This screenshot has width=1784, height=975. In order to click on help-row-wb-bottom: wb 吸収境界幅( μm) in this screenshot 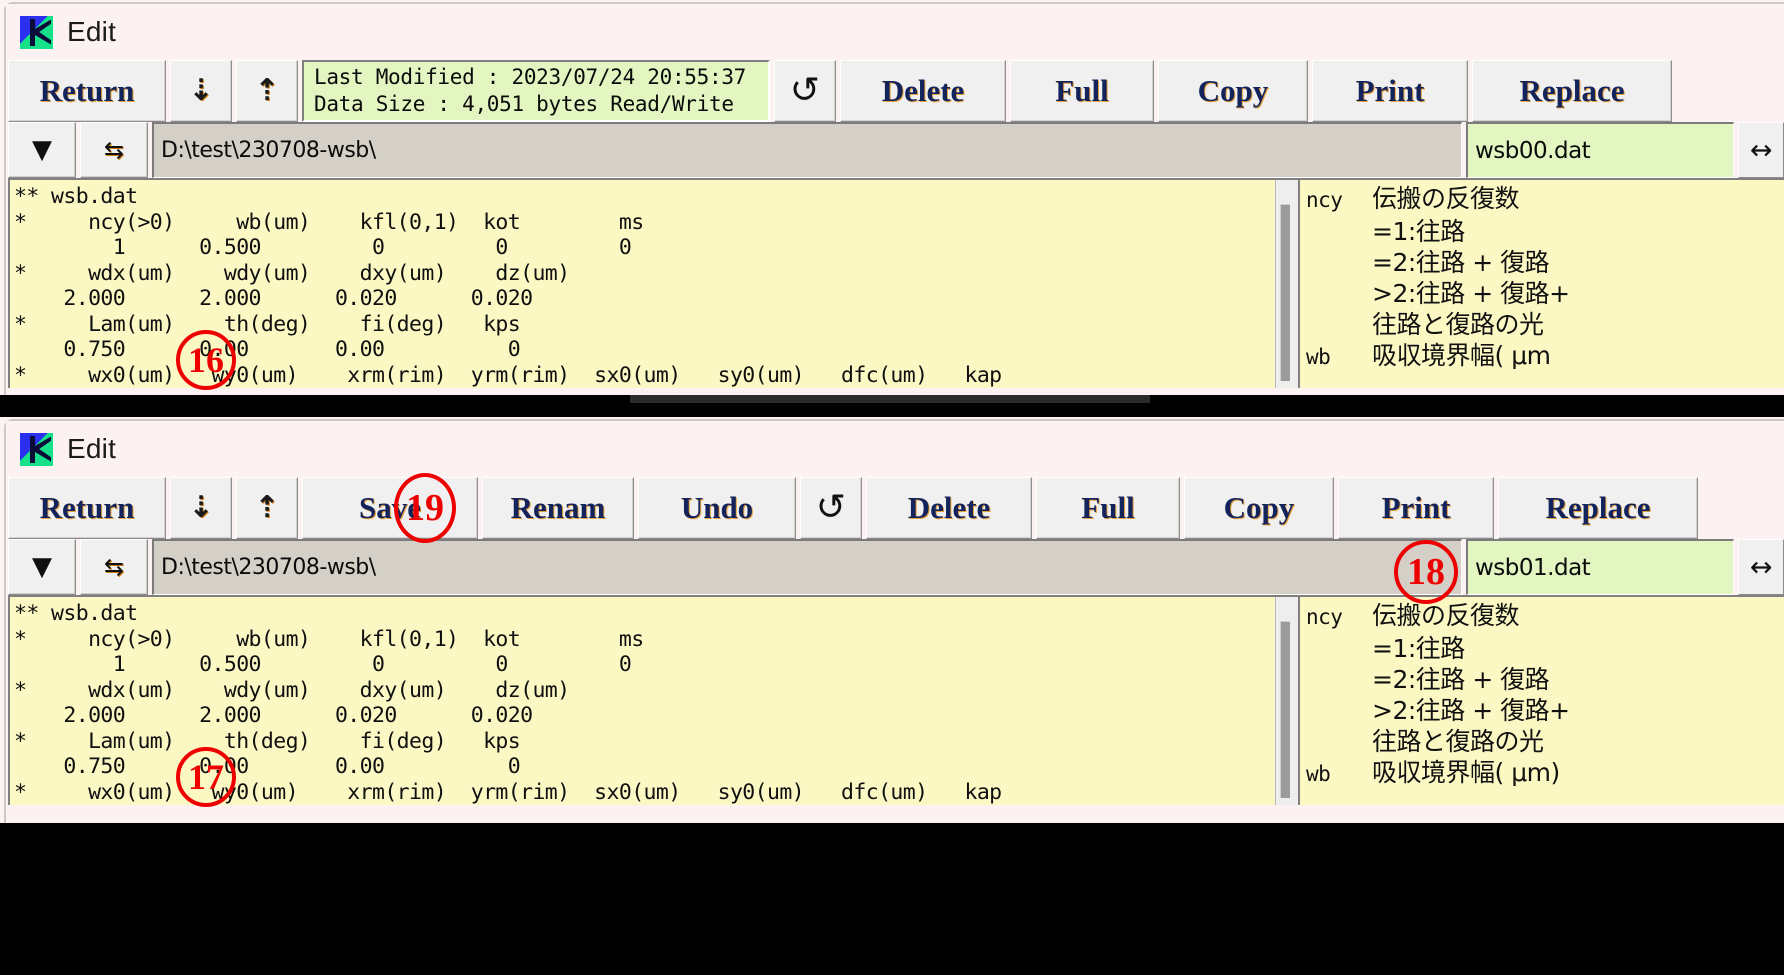, I will do `click(1545, 773)`.